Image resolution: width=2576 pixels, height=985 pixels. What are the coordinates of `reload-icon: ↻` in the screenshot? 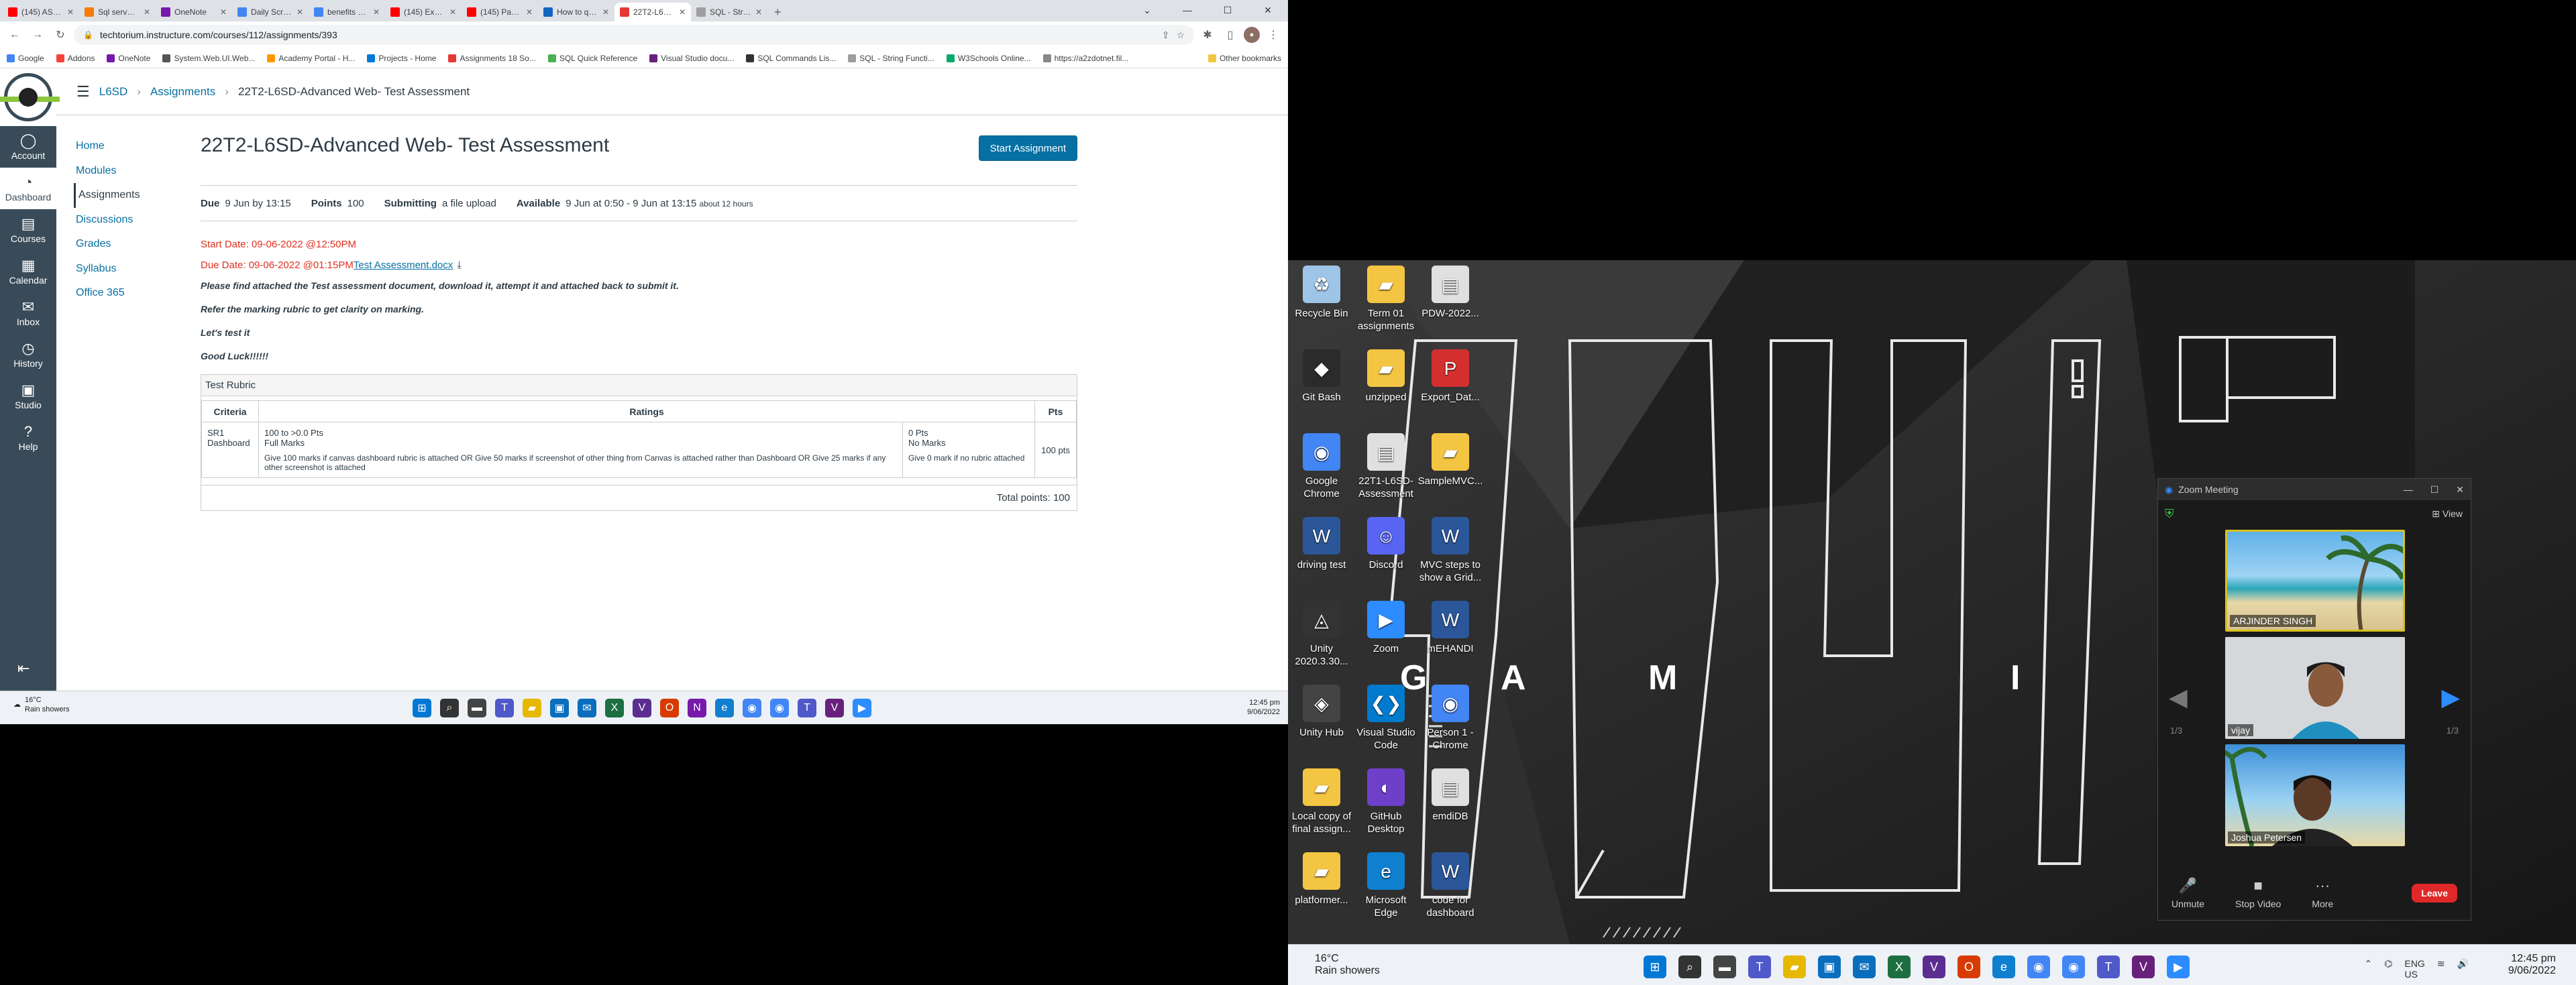 It's located at (60, 34).